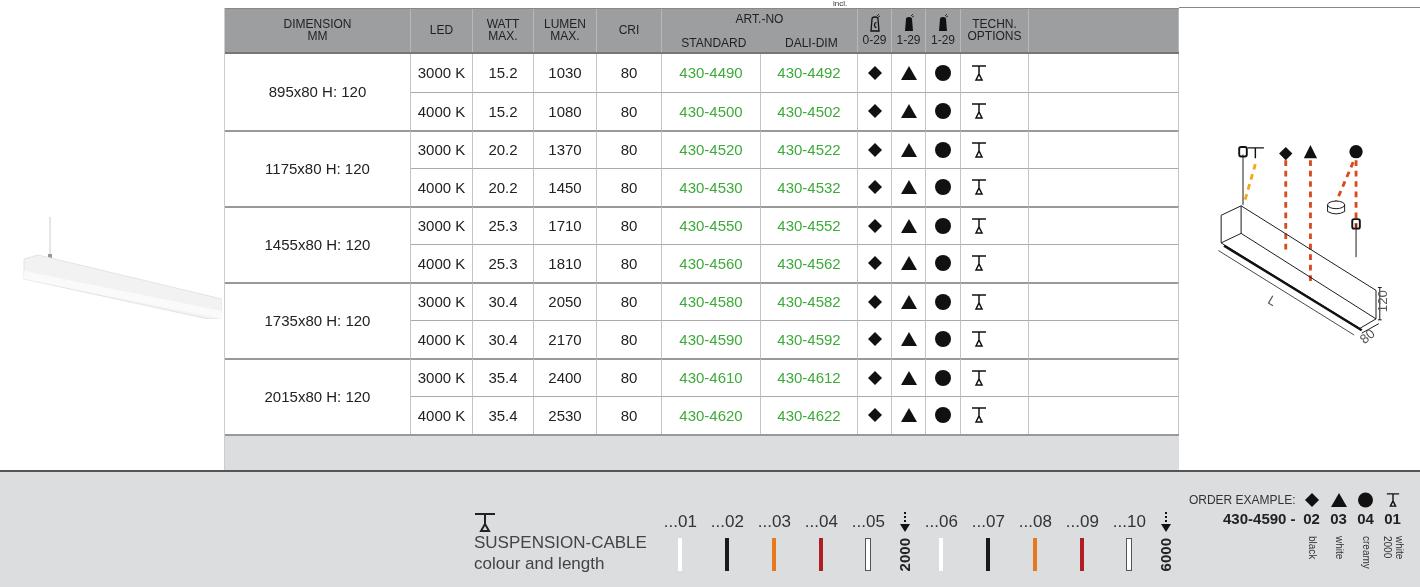  Describe the element at coordinates (874, 40) in the screenshot. I see `column-header: 0-29` at that location.